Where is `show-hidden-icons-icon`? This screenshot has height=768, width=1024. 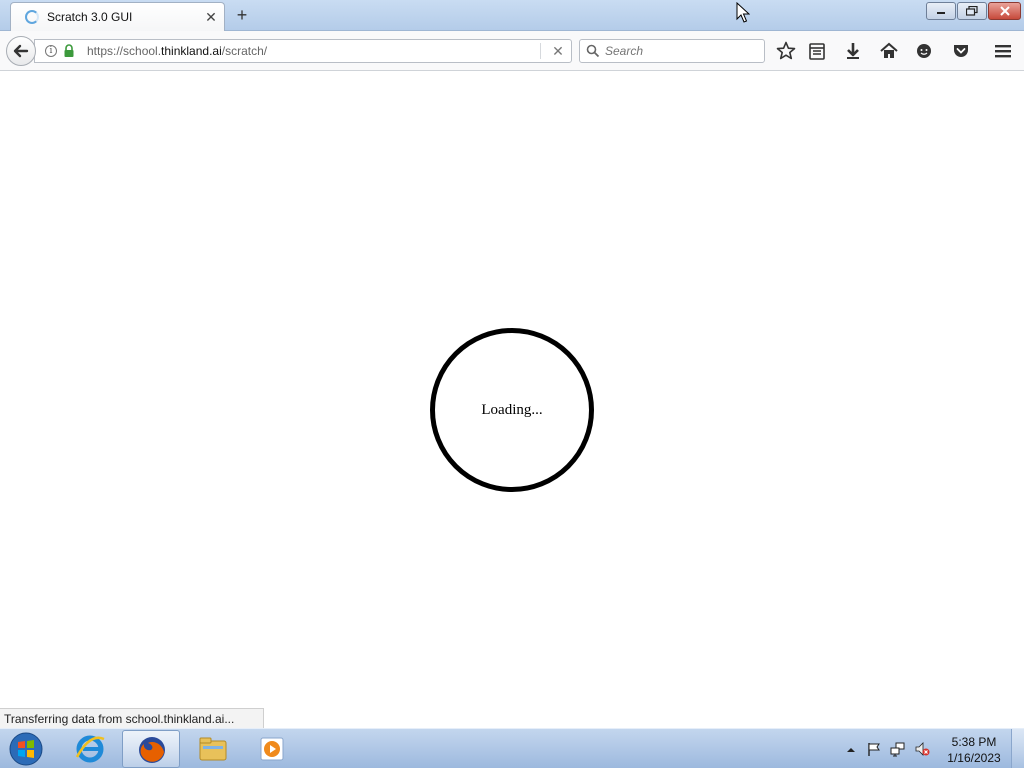 show-hidden-icons-icon is located at coordinates (851, 750).